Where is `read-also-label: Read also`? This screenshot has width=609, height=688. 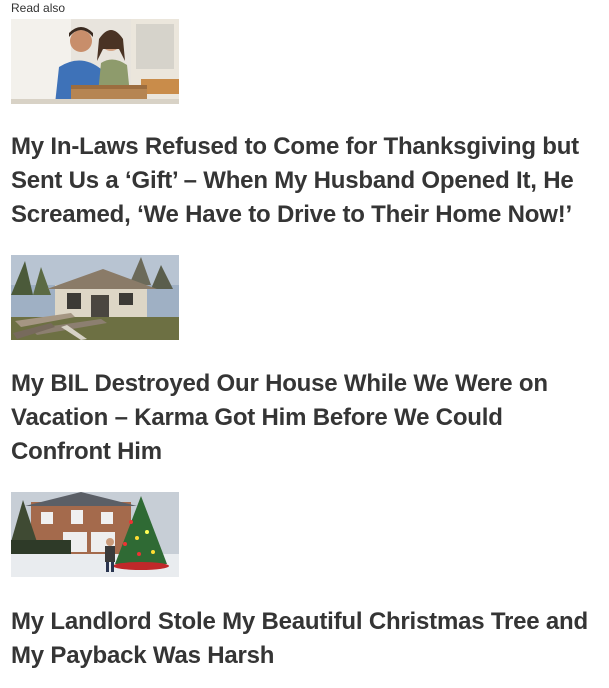 read-also-label: Read also is located at coordinates (38, 8).